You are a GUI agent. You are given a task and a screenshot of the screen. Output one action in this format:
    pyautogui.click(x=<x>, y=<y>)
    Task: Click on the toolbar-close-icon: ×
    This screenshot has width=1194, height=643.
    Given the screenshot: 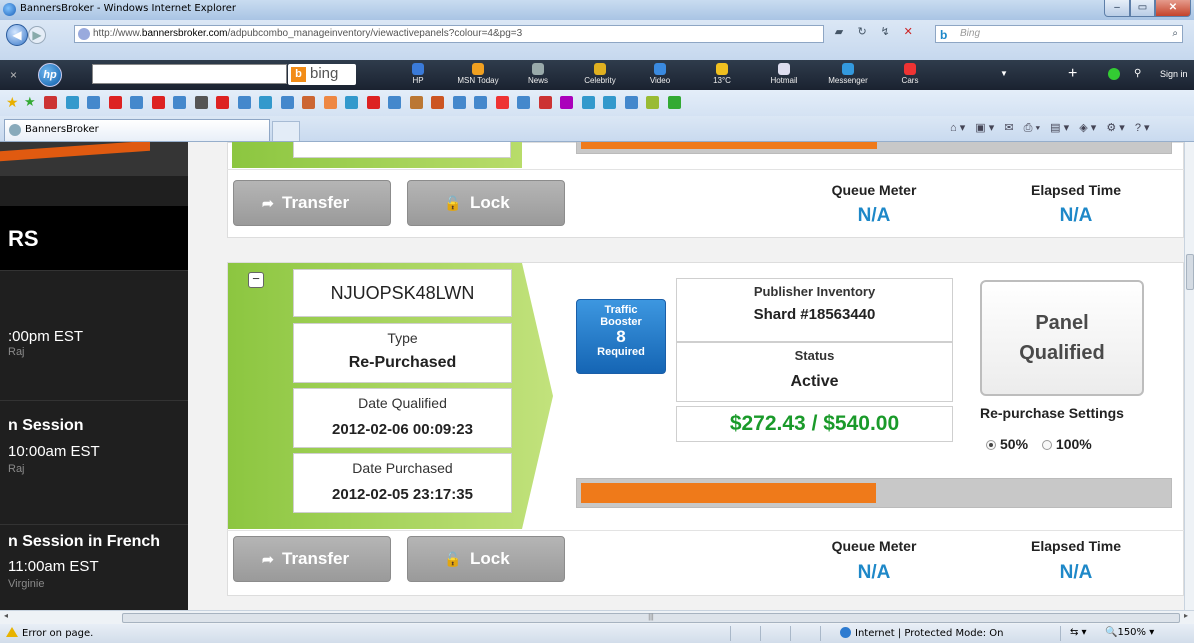 What is the action you would take?
    pyautogui.click(x=13, y=75)
    